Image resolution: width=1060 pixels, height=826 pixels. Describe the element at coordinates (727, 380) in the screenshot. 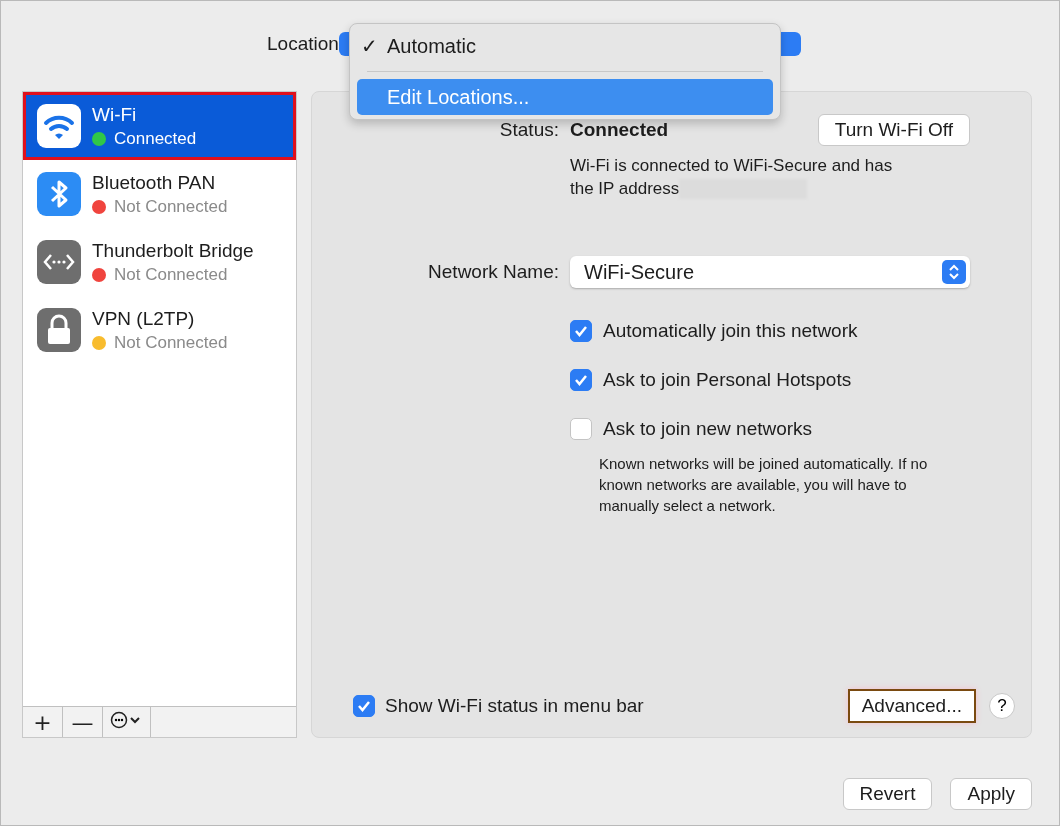

I see `option-label: Ask to join Personal Hotspots` at that location.